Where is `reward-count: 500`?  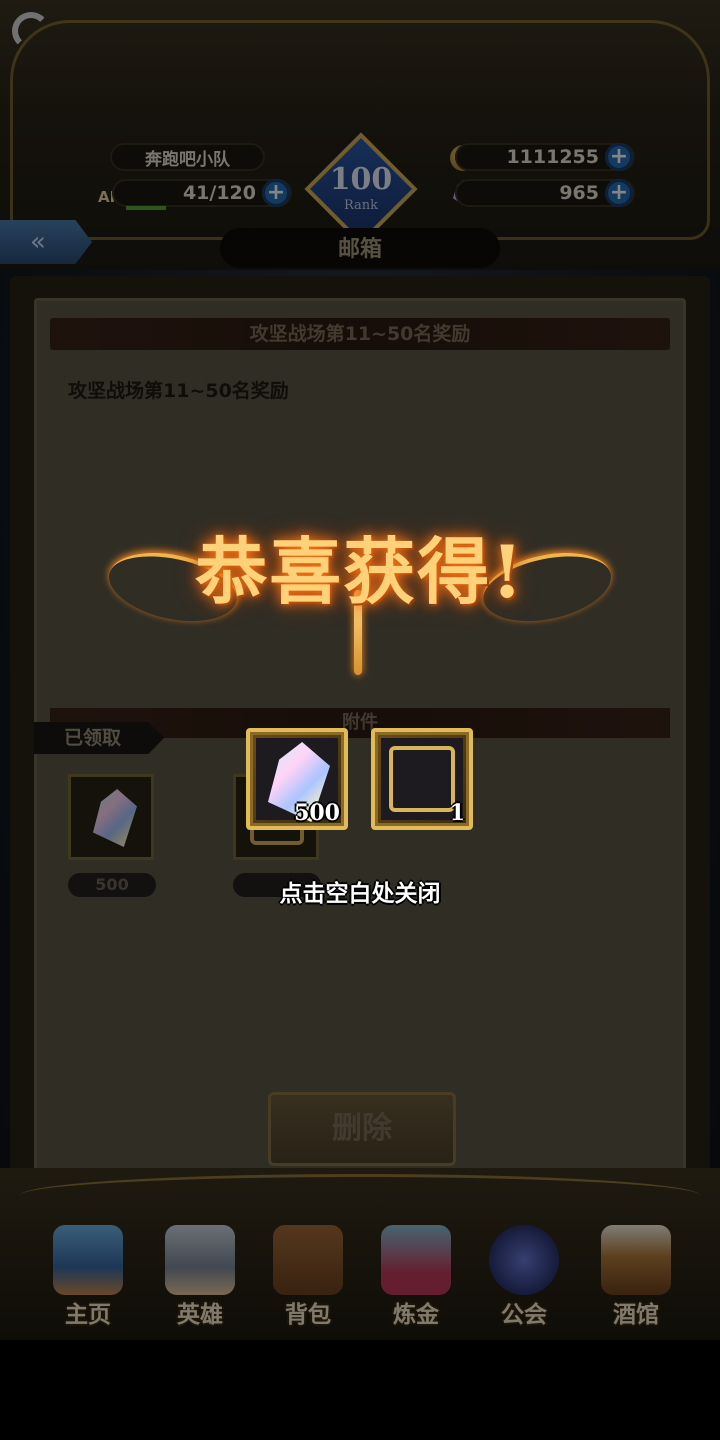 reward-count: 500 is located at coordinates (317, 813).